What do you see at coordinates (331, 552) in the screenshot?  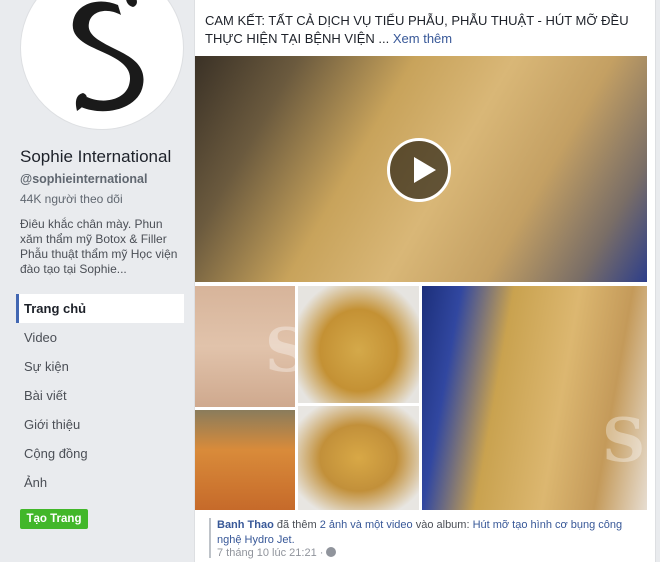 I see `globe-icon` at bounding box center [331, 552].